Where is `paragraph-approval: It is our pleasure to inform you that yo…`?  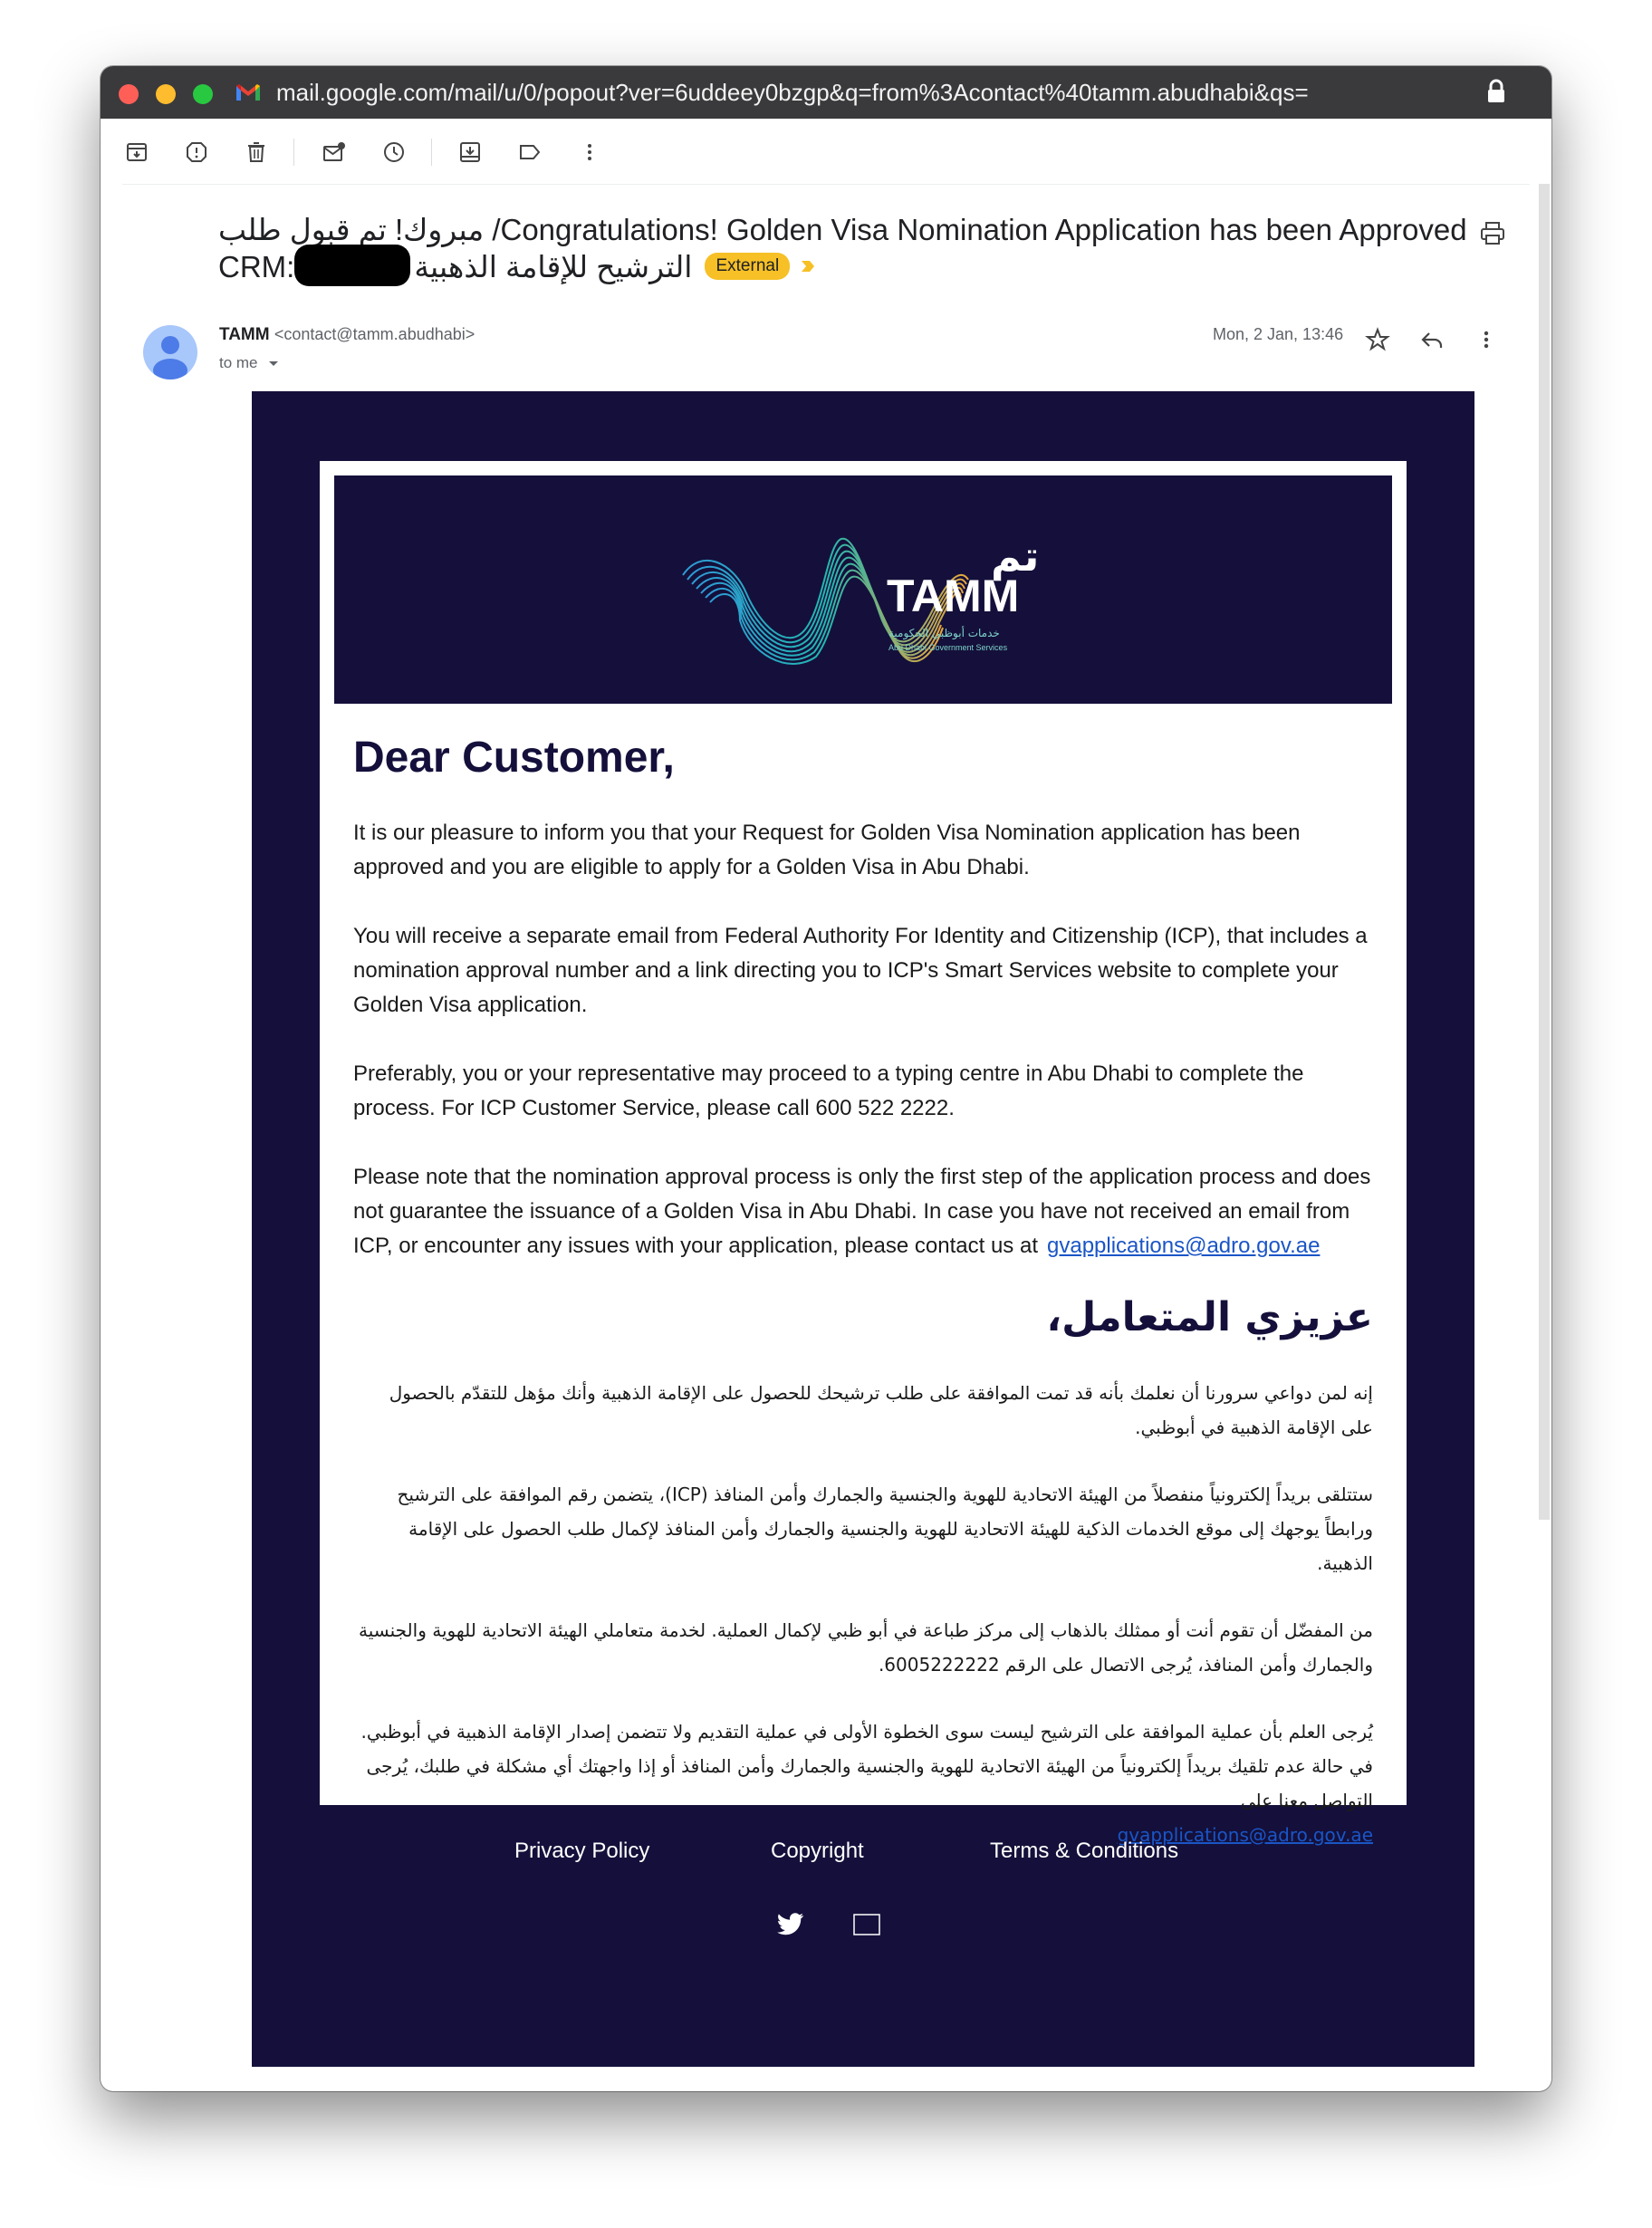 paragraph-approval: It is our pleasure to inform you that yo… is located at coordinates (827, 850).